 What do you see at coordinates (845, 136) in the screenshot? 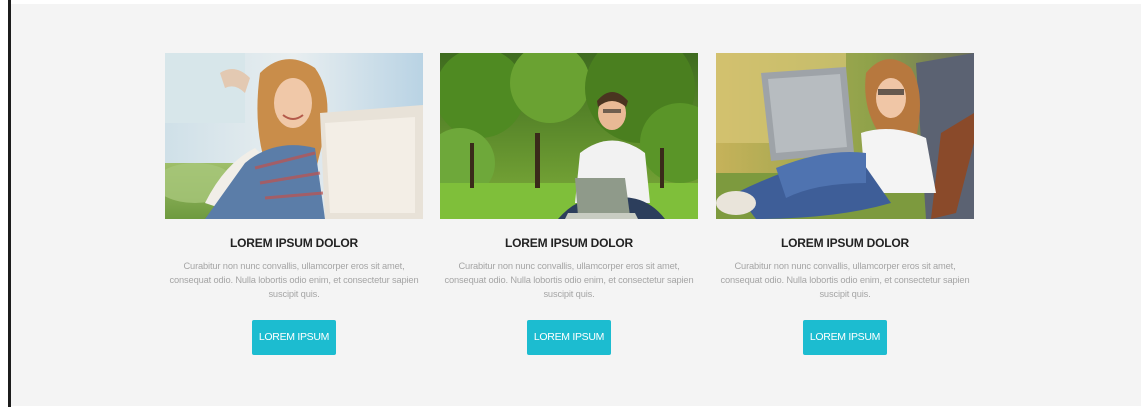
I see `card-photo-woman-in-chair` at bounding box center [845, 136].